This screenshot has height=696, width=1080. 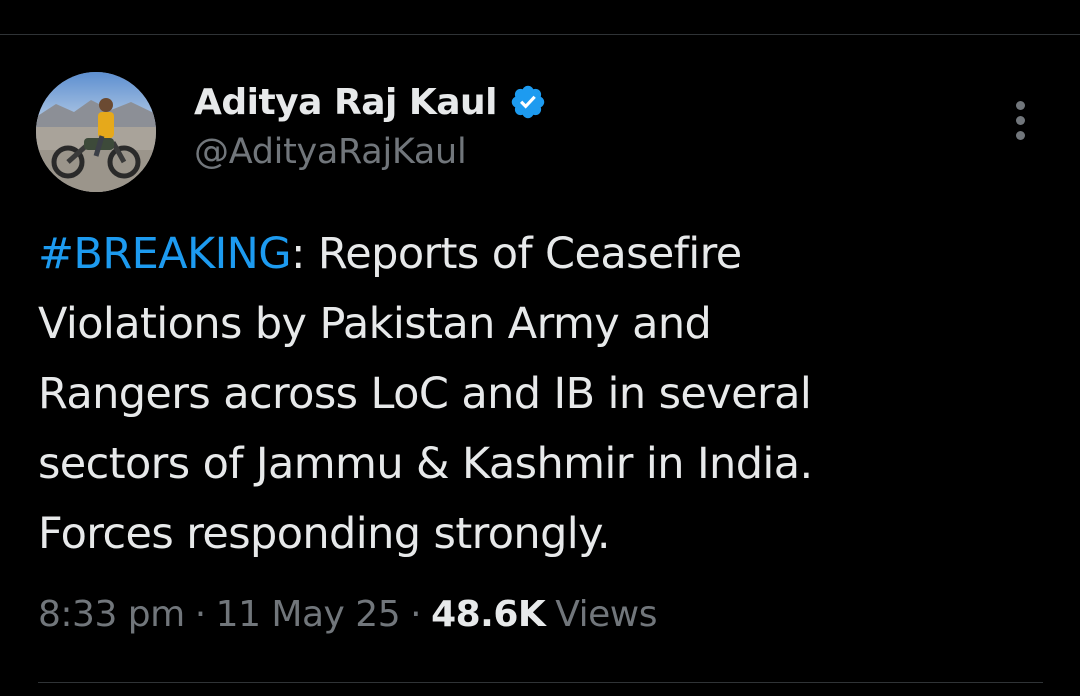 What do you see at coordinates (324, 534) in the screenshot?
I see `tweet-line: Forces responding strongly.` at bounding box center [324, 534].